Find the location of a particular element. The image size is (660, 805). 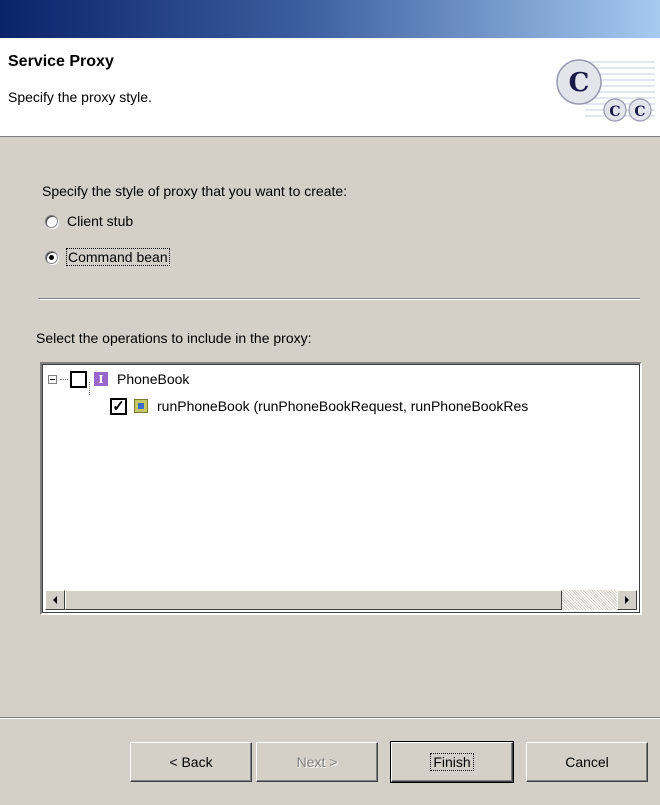

next-button-label: Next > is located at coordinates (317, 762).